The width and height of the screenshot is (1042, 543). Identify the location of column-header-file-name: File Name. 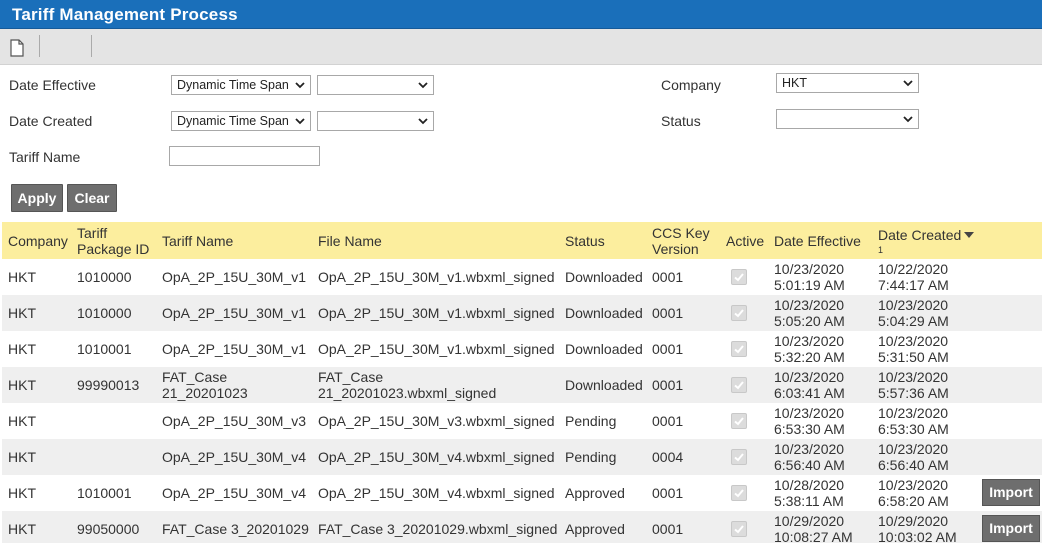
(350, 241).